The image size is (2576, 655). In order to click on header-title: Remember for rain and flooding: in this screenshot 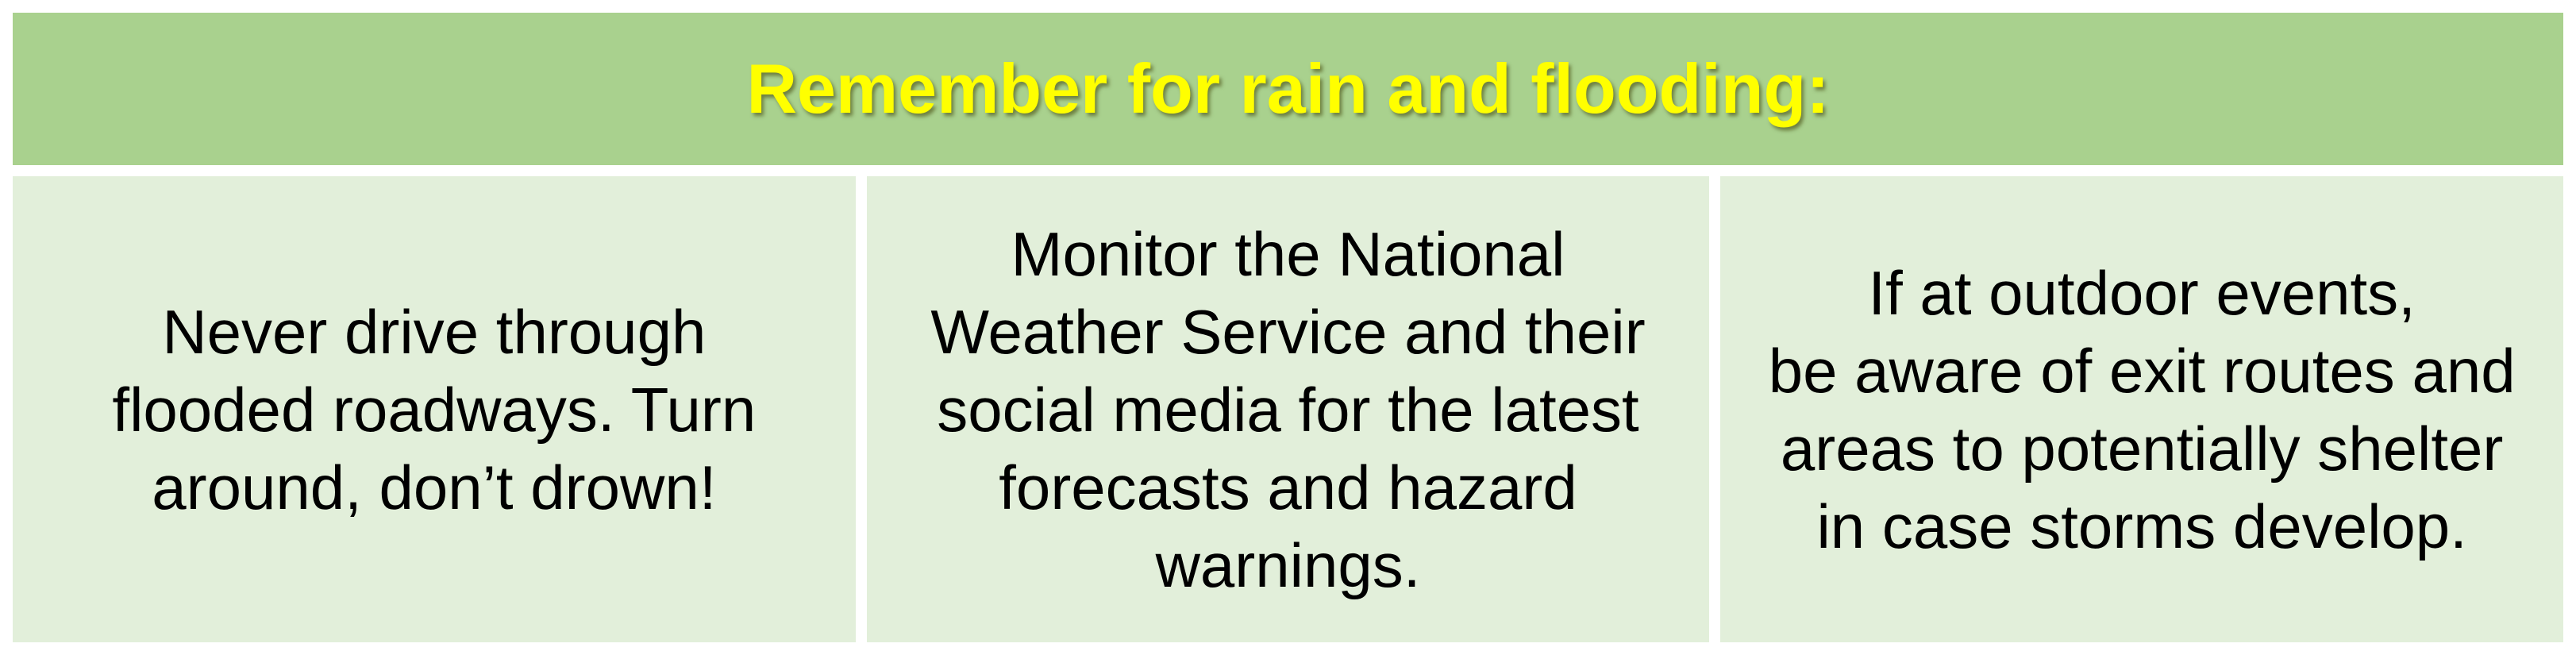, I will do `click(1288, 88)`.